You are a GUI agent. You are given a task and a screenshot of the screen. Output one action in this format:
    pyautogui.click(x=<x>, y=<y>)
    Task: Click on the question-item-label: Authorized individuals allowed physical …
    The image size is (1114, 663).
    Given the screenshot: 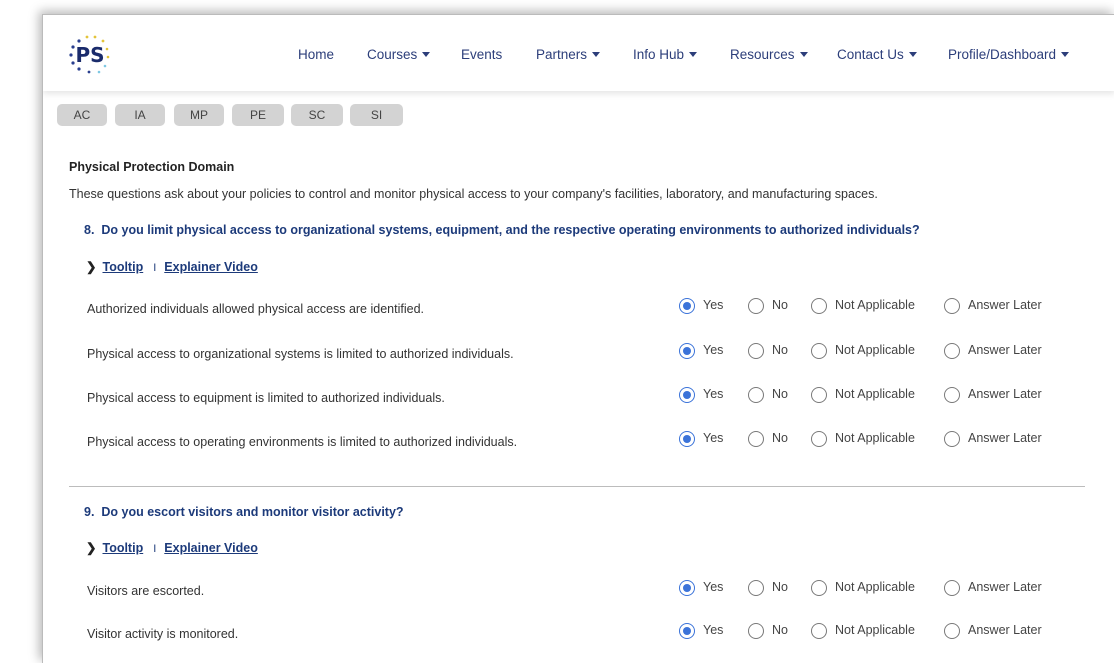 What is the action you would take?
    pyautogui.click(x=255, y=309)
    